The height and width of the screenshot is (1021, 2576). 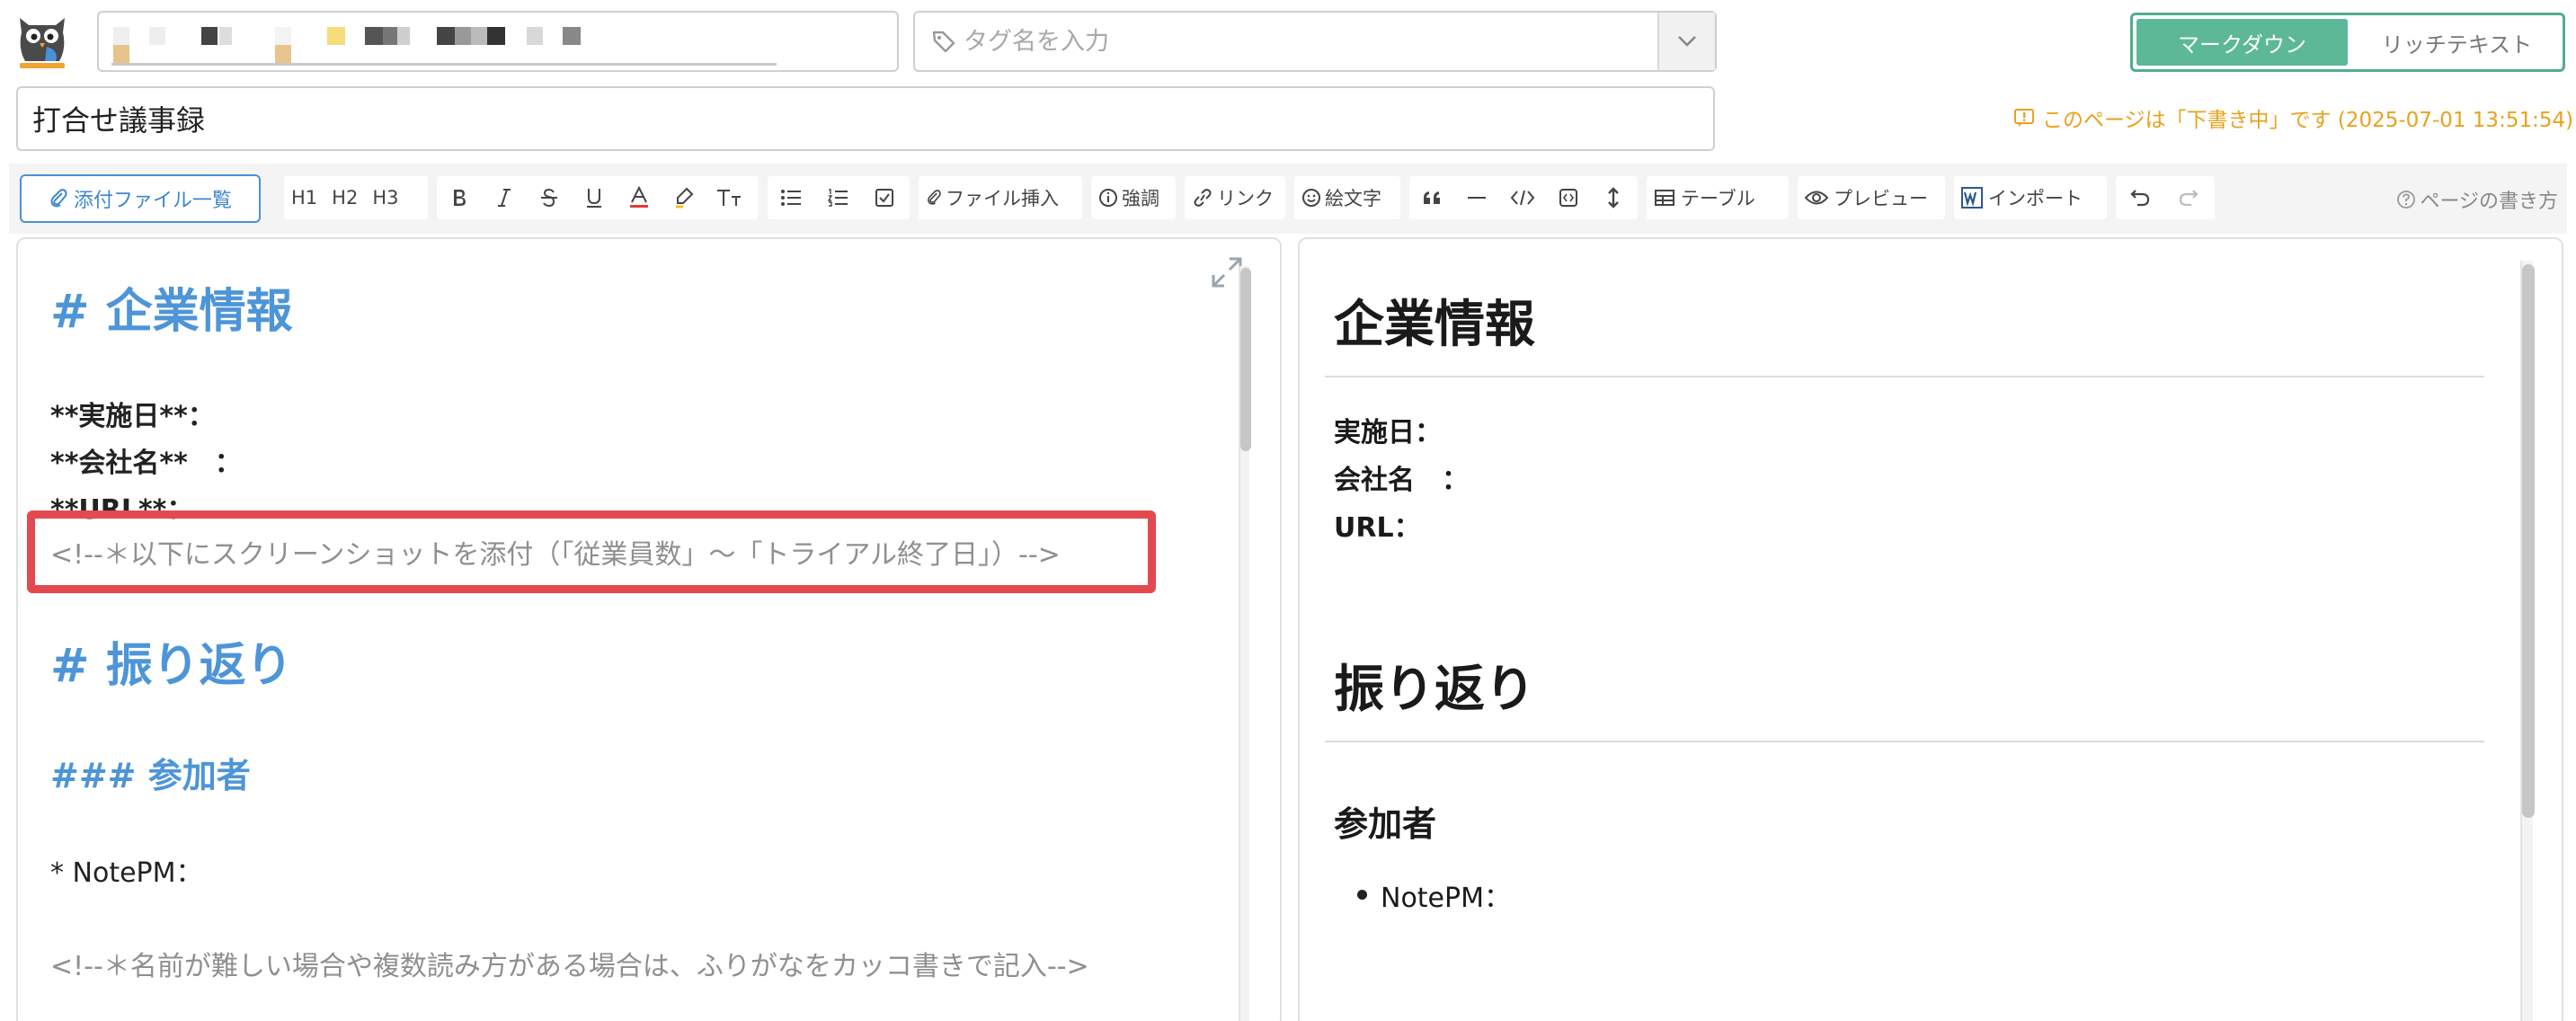 I want to click on code-button, so click(x=1522, y=197).